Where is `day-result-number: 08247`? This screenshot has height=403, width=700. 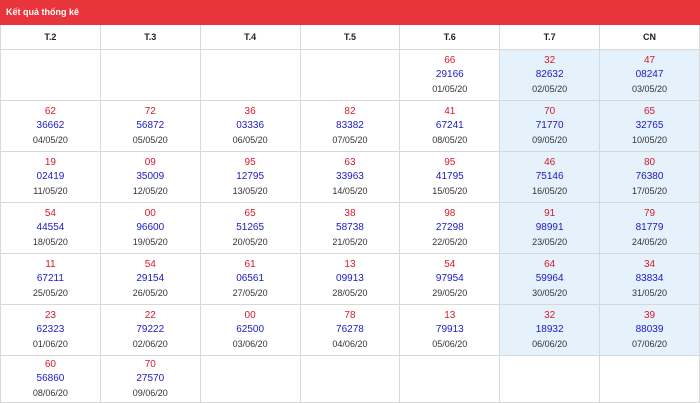 day-result-number: 08247 is located at coordinates (649, 74).